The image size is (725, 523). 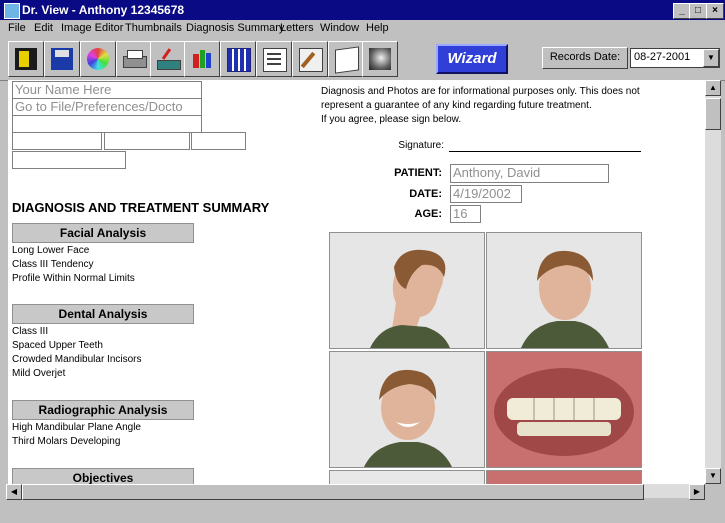 I want to click on print-button, so click(x=134, y=59).